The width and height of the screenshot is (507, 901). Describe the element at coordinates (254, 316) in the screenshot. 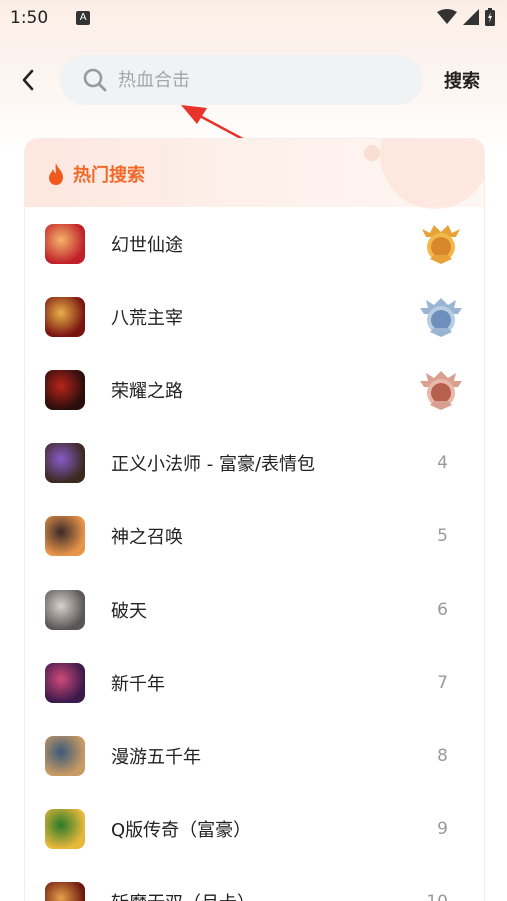

I see `list-item: 八荒主宰` at that location.